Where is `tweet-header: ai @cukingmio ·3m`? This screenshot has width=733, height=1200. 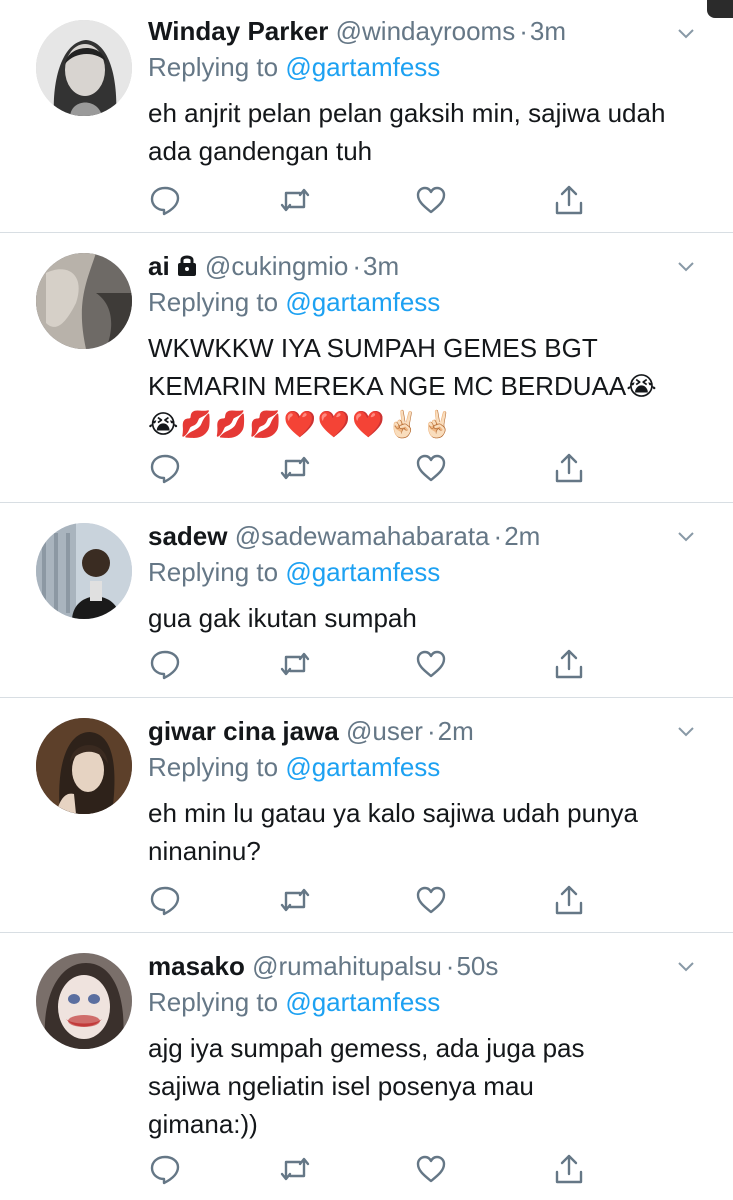 tweet-header: ai @cukingmio ·3m is located at coordinates (430, 266).